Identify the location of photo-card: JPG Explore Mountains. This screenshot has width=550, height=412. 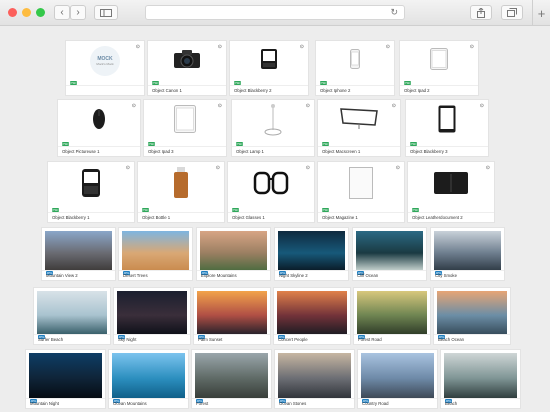
(233, 254).